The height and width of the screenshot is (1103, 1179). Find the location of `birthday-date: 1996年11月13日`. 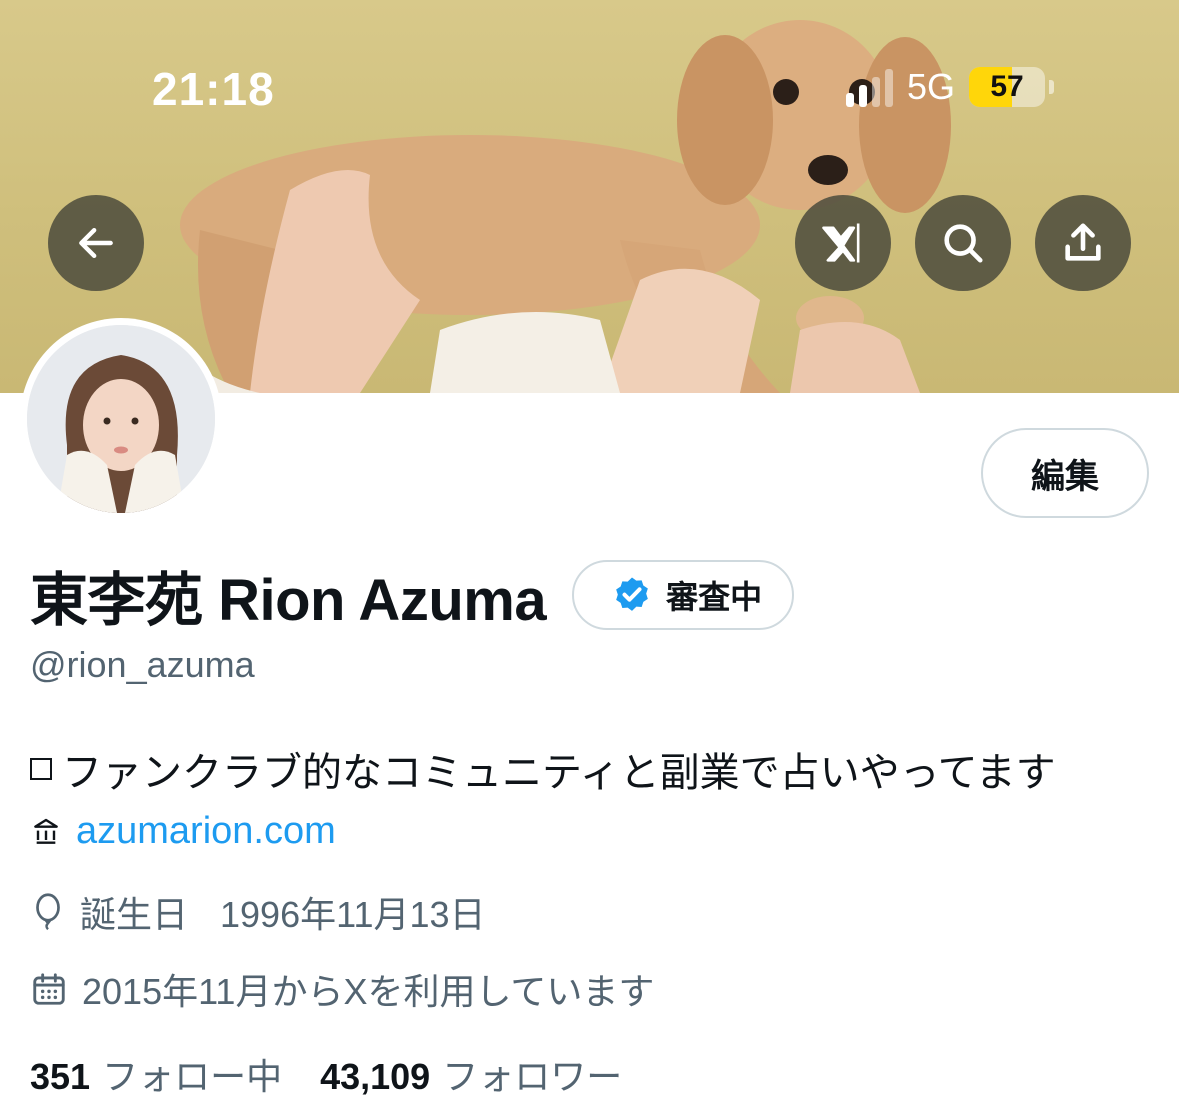

birthday-date: 1996年11月13日 is located at coordinates (353, 914).